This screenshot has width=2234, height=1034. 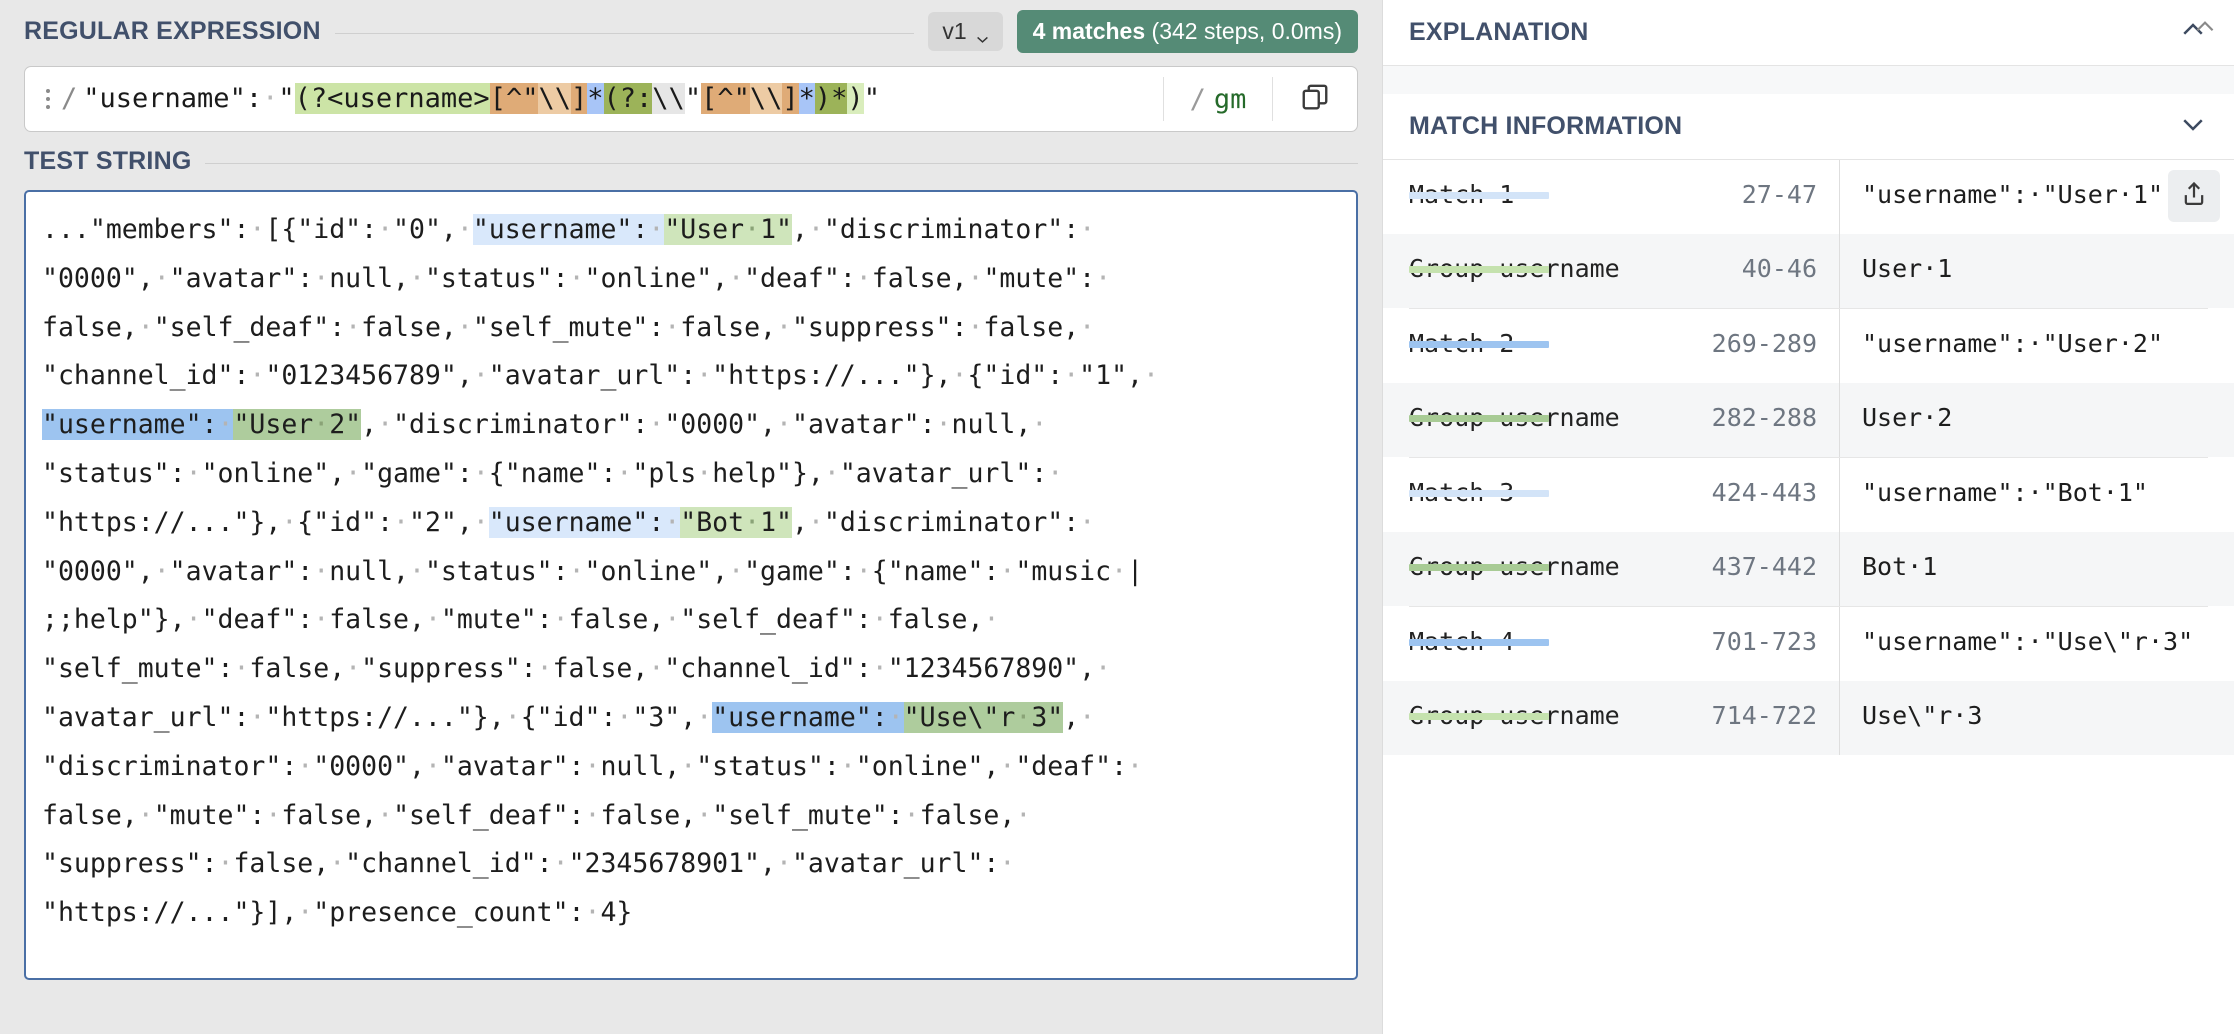 I want to click on regex-token-quote-mid: ", so click(x=693, y=98).